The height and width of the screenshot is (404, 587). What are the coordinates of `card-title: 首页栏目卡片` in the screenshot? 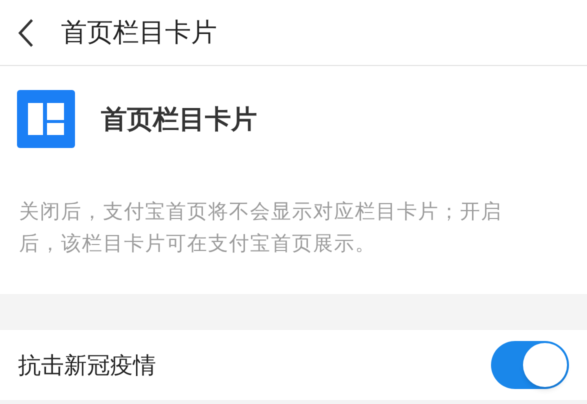 It's located at (179, 119).